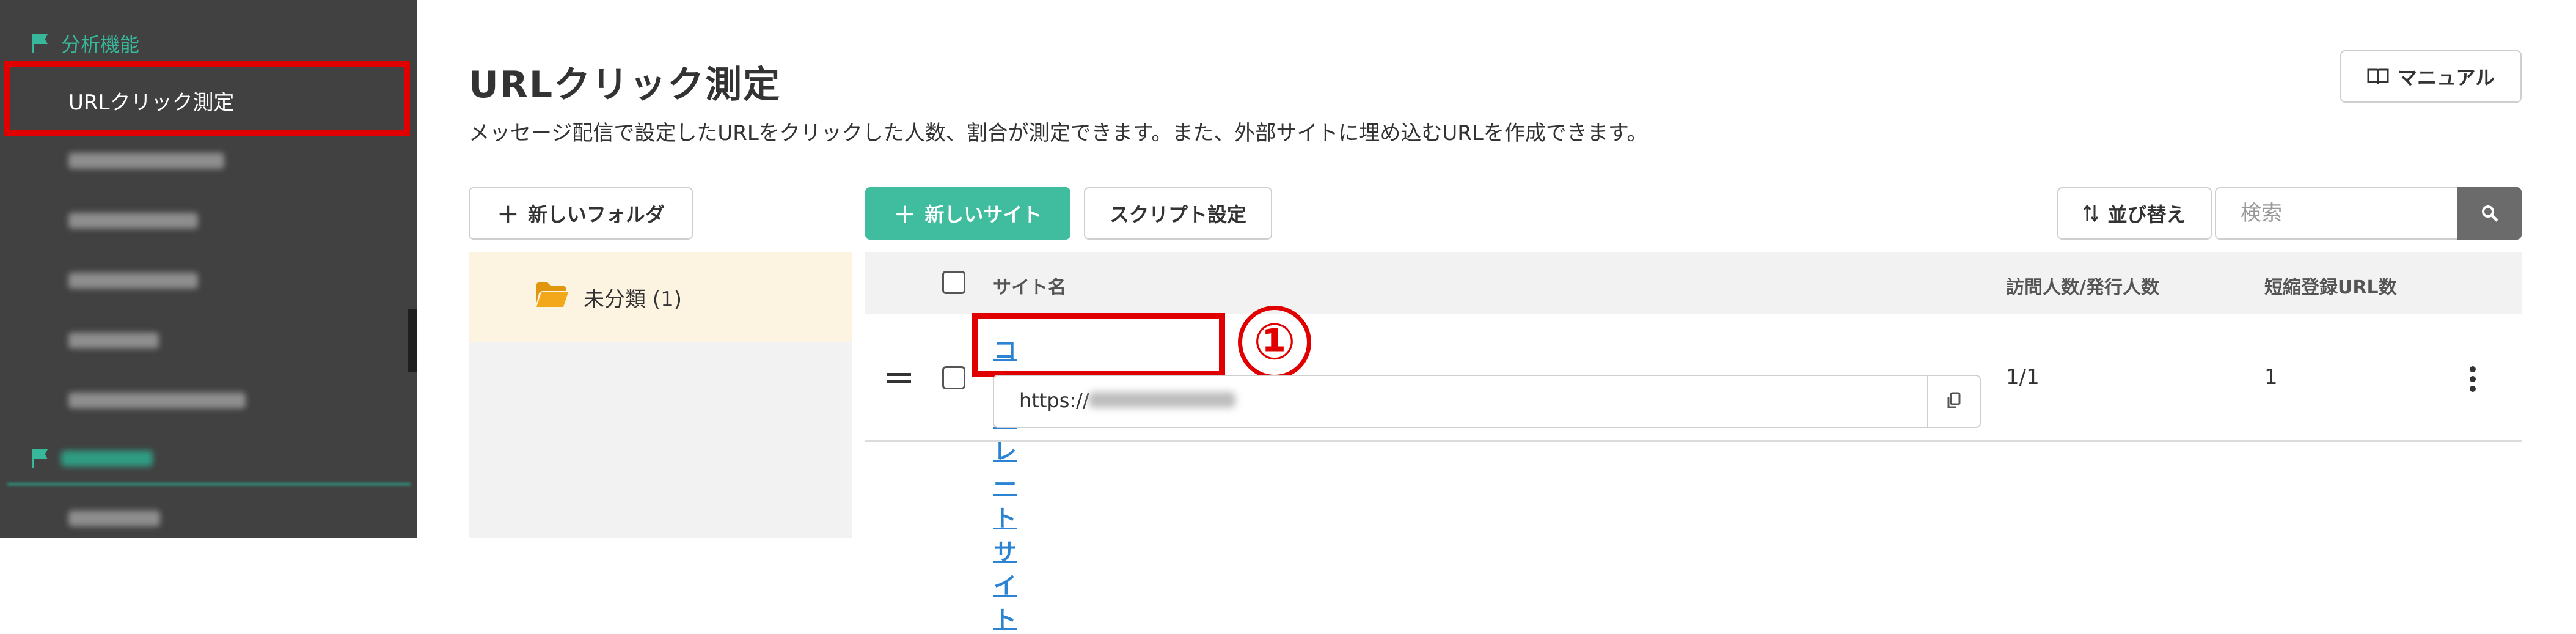 Image resolution: width=2576 pixels, height=634 pixels. I want to click on sidebar-group-analytics: 分析機能, so click(85, 43).